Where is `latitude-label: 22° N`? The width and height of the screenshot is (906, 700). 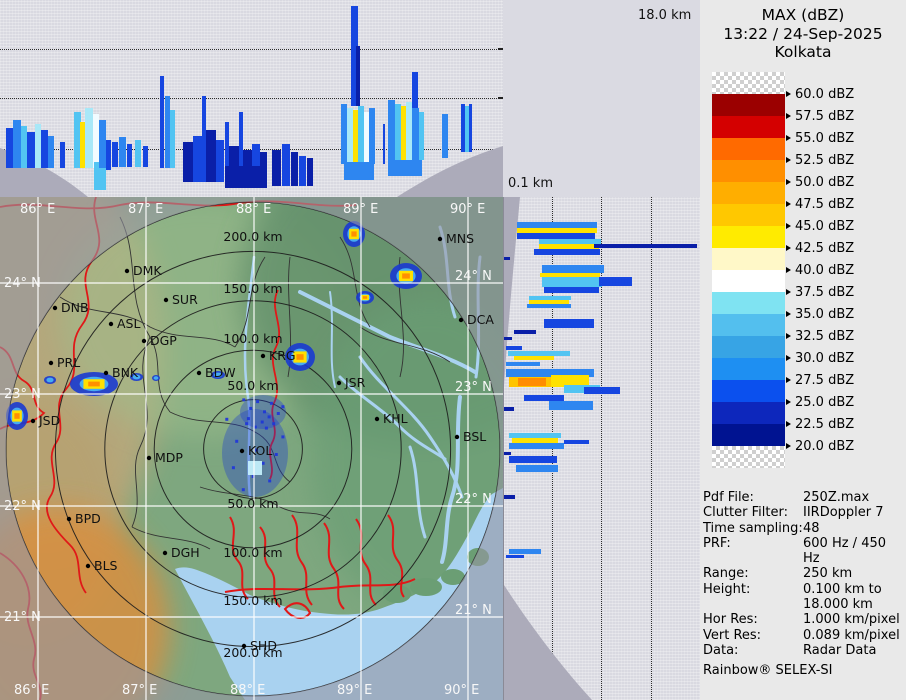 latitude-label: 22° N is located at coordinates (22, 506).